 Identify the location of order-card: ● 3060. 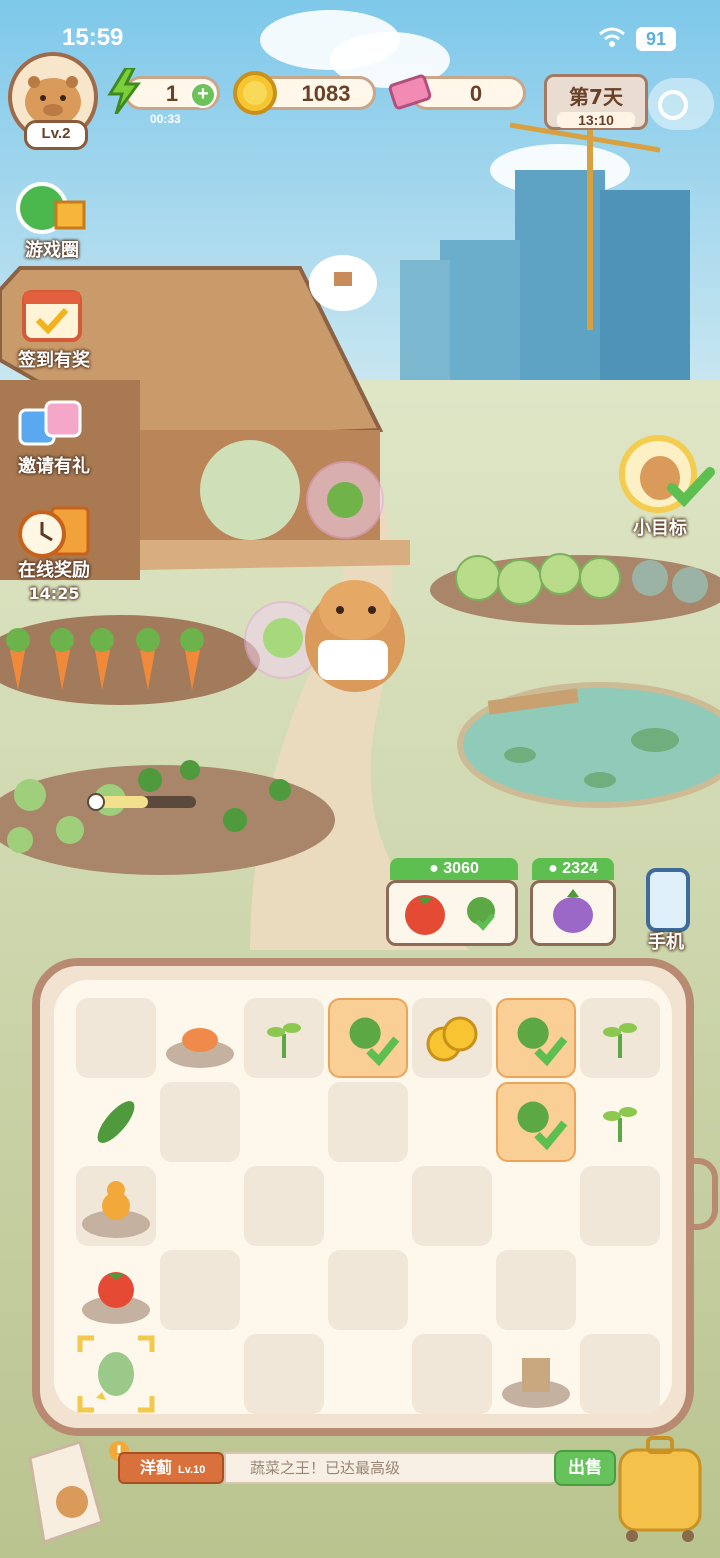
(452, 902).